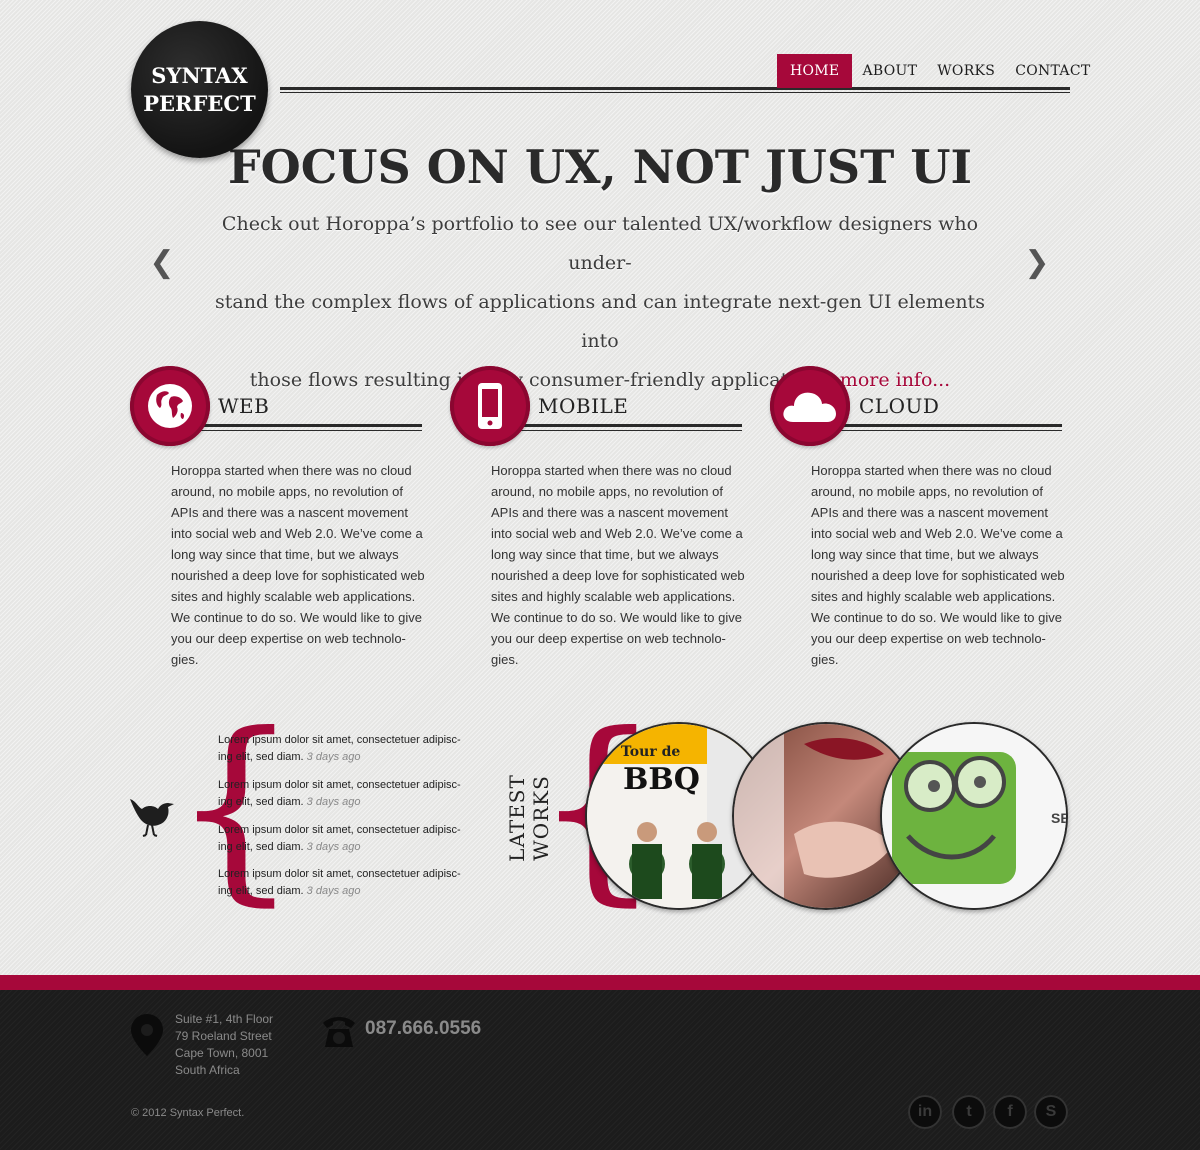  I want to click on main-nav: HOME ABOUT WORKS CONTACT, so click(938, 71).